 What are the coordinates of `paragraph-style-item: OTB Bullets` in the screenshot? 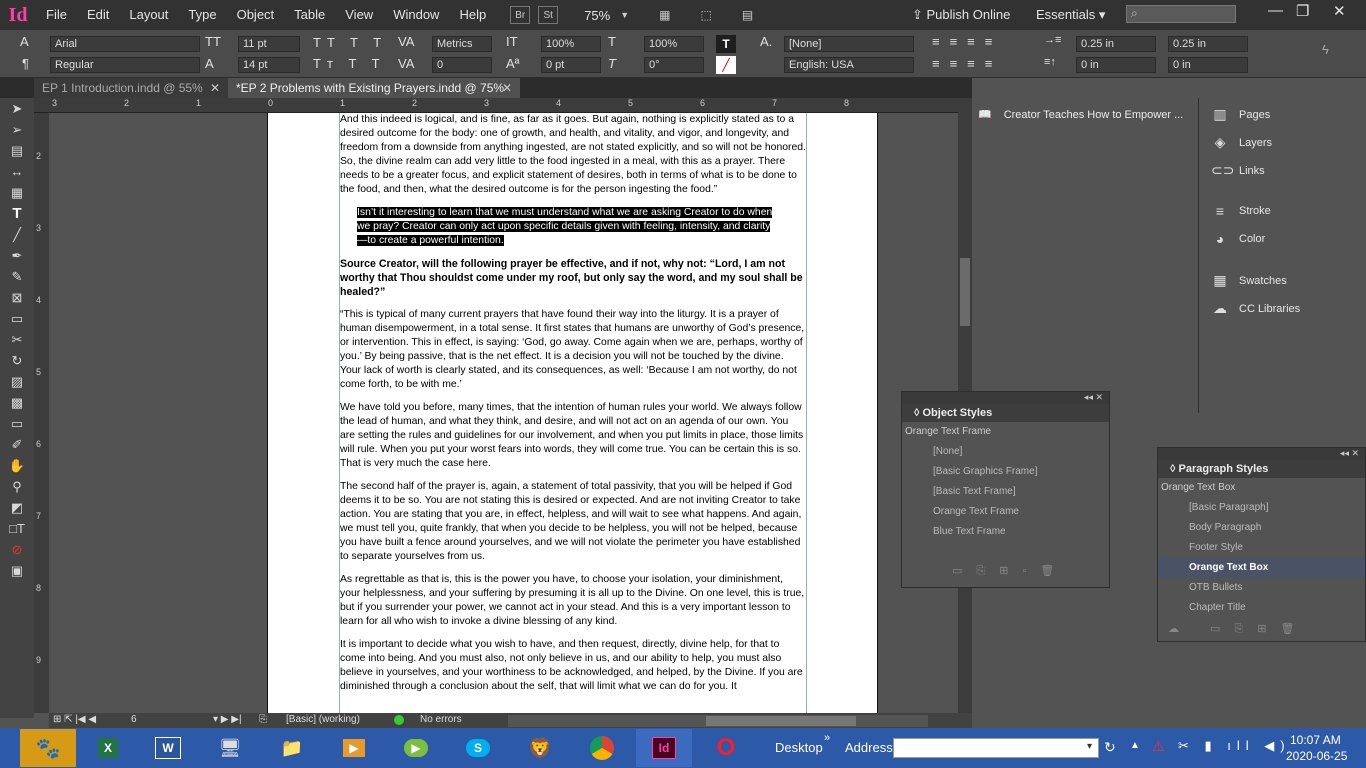 It's located at (1261, 588).